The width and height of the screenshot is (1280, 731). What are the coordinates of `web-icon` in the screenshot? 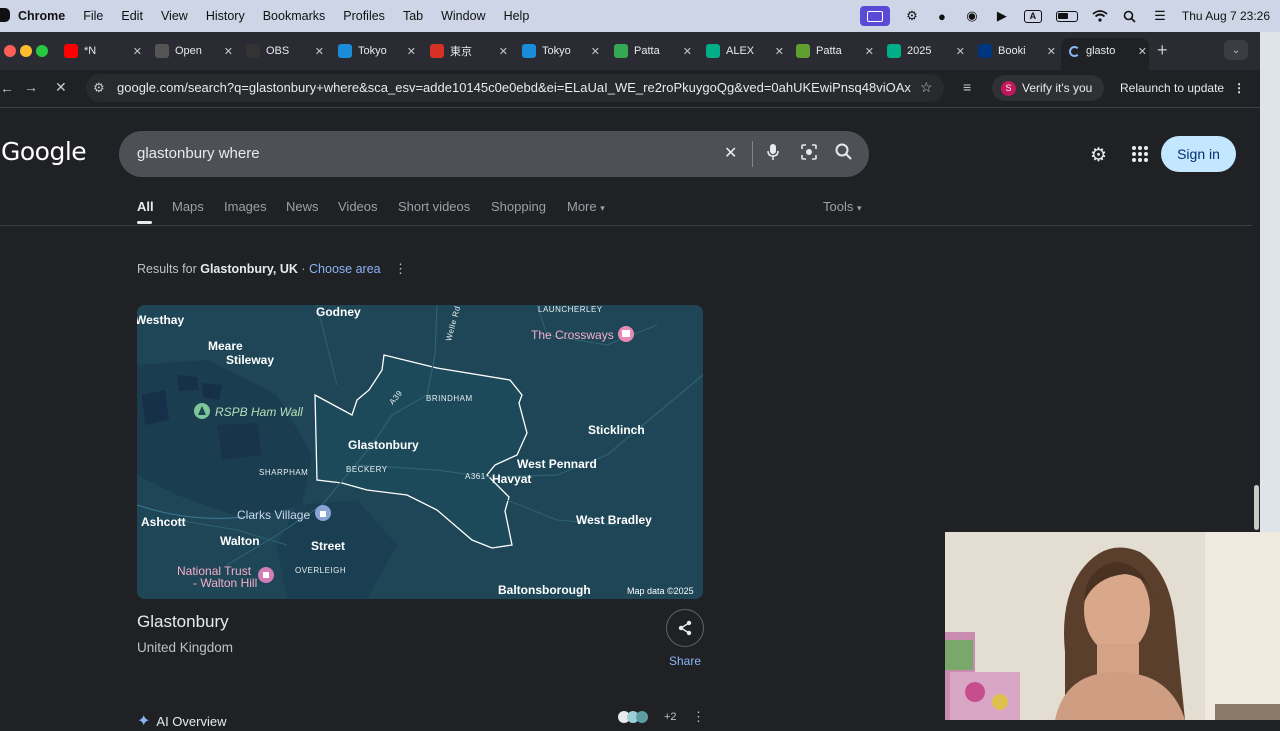 It's located at (529, 51).